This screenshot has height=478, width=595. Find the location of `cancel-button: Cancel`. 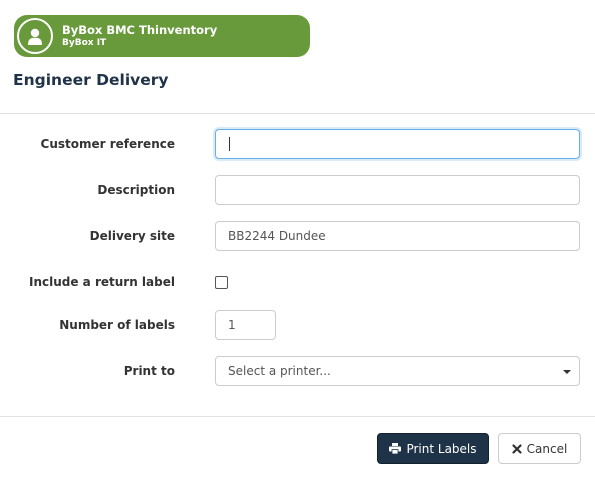

cancel-button: Cancel is located at coordinates (539, 448).